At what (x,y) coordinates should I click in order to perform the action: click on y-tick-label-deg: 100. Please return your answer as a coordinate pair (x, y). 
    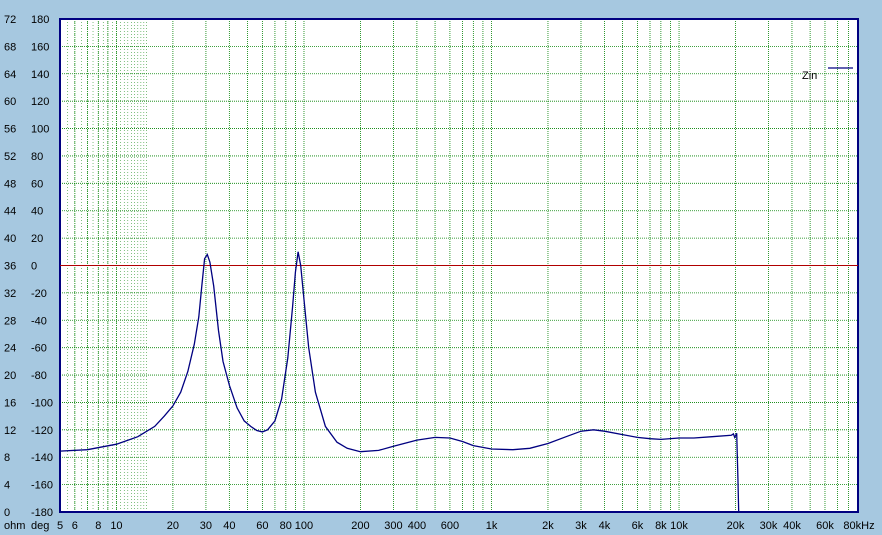
    Looking at the image, I should click on (40, 130).